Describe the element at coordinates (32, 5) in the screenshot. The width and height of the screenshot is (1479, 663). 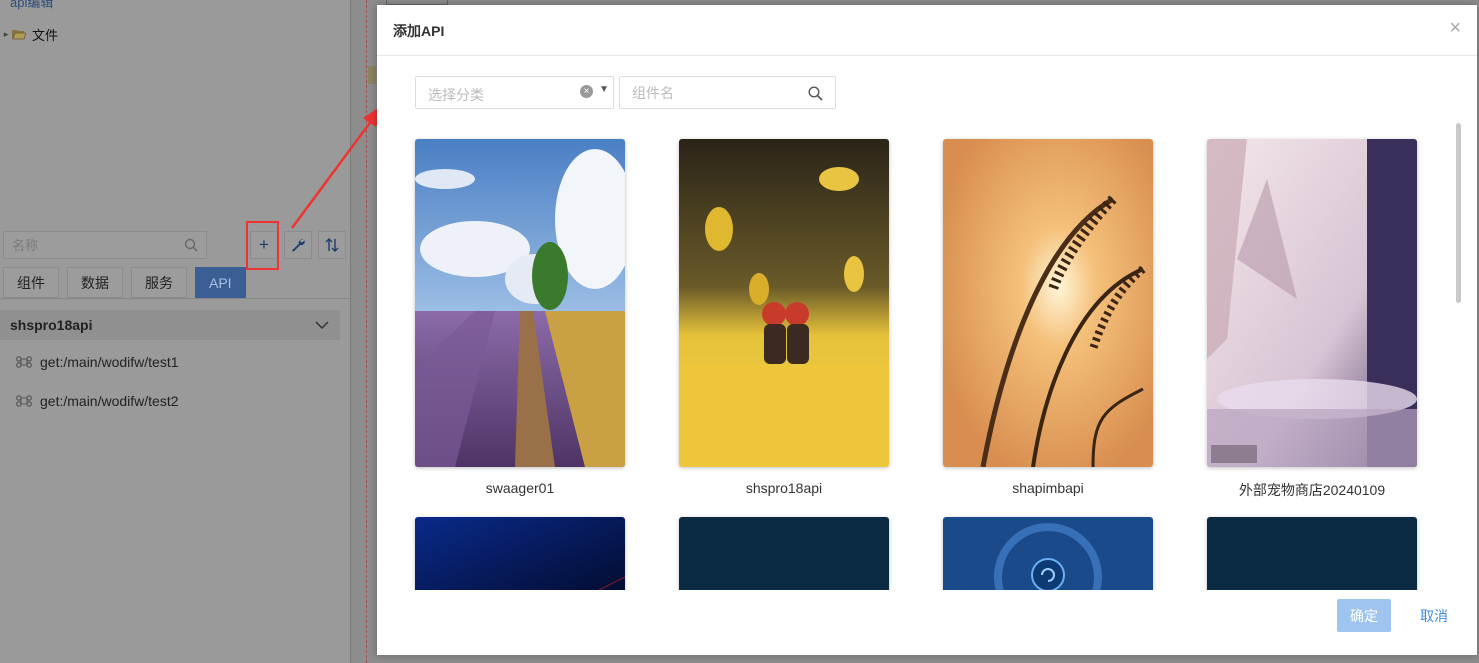
I see `top-cut-label: api编辑` at that location.